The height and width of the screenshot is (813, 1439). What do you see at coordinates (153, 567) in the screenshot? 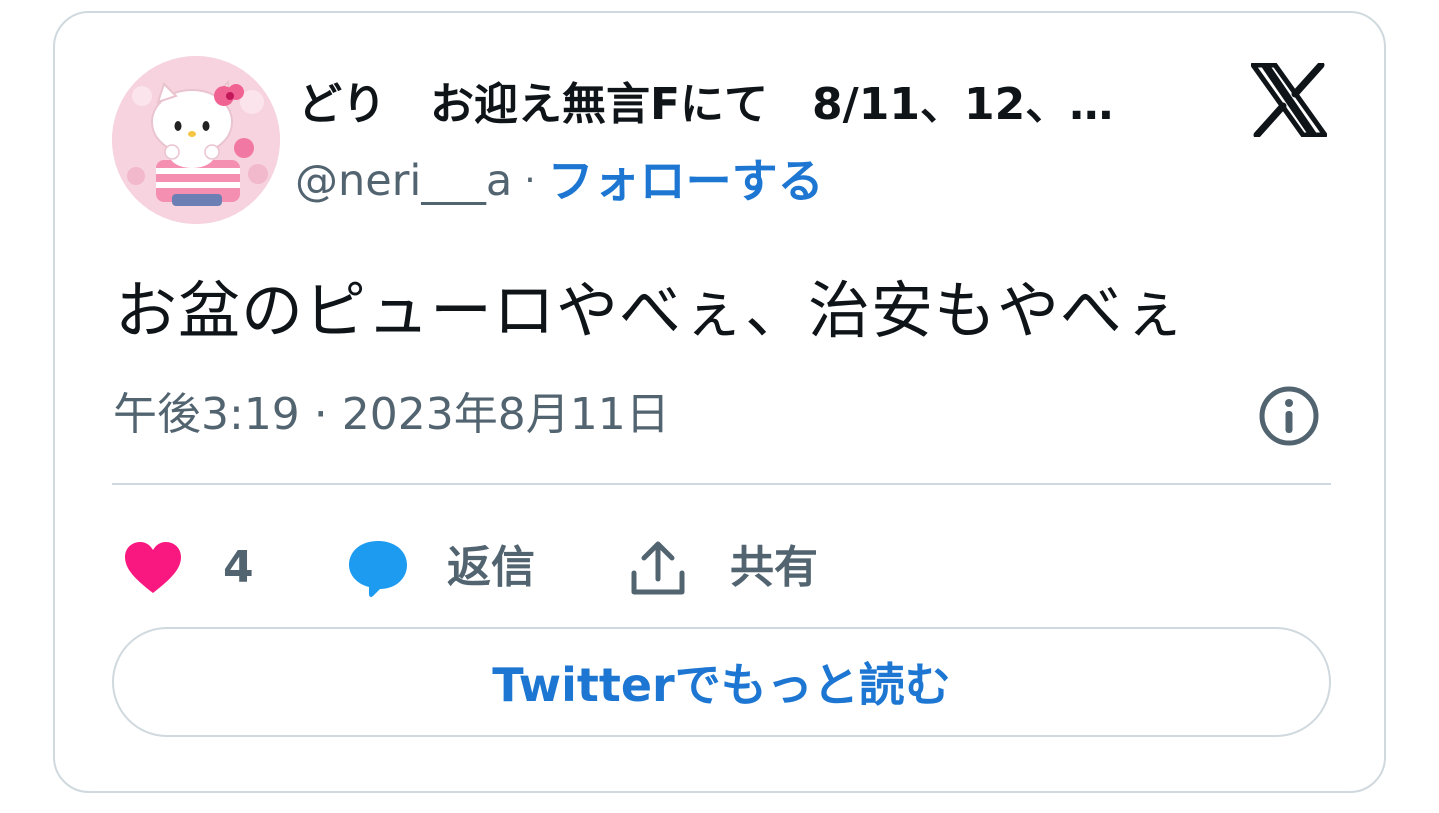
I see `heart-icon` at bounding box center [153, 567].